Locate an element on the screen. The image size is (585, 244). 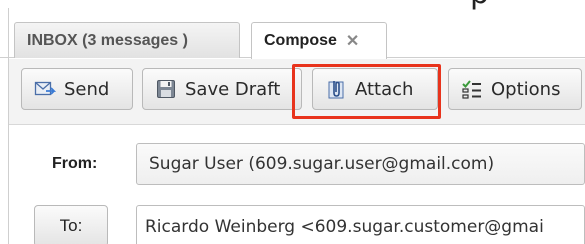
tab-compose: Compose ✕ is located at coordinates (319, 40).